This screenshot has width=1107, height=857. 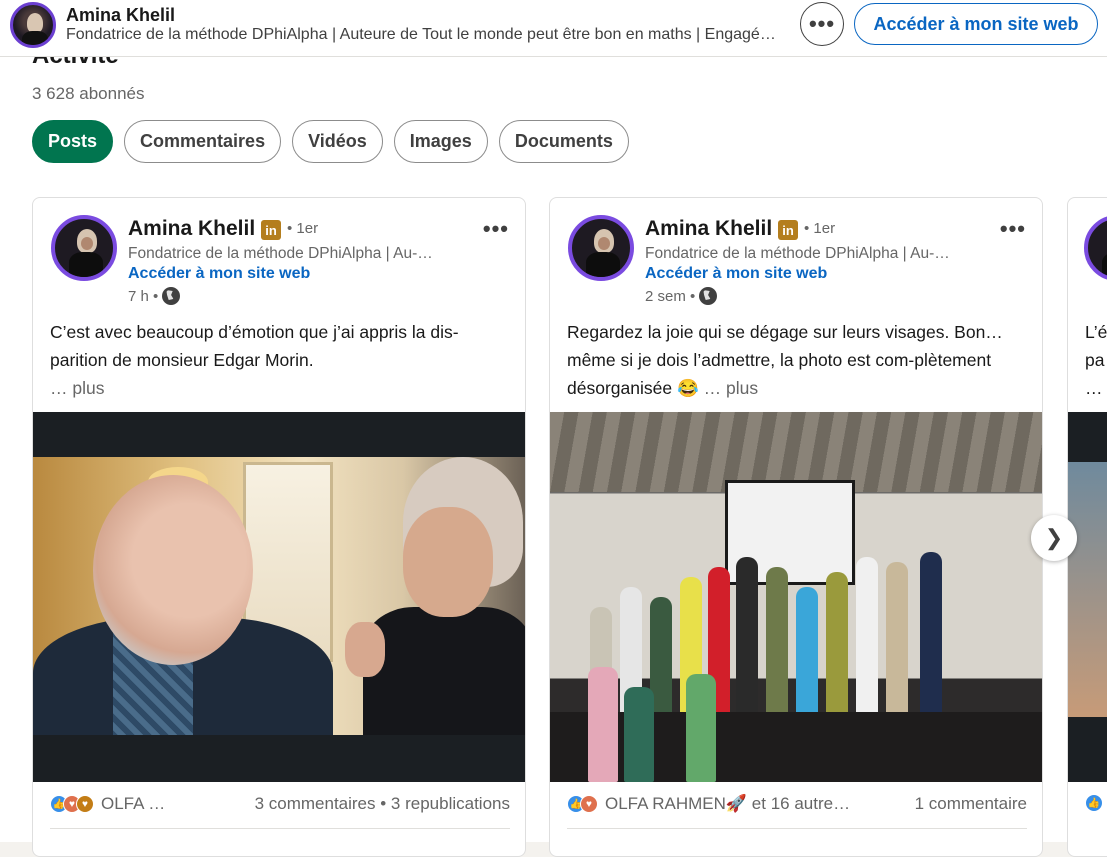 I want to click on post-image, so click(x=1087, y=597).